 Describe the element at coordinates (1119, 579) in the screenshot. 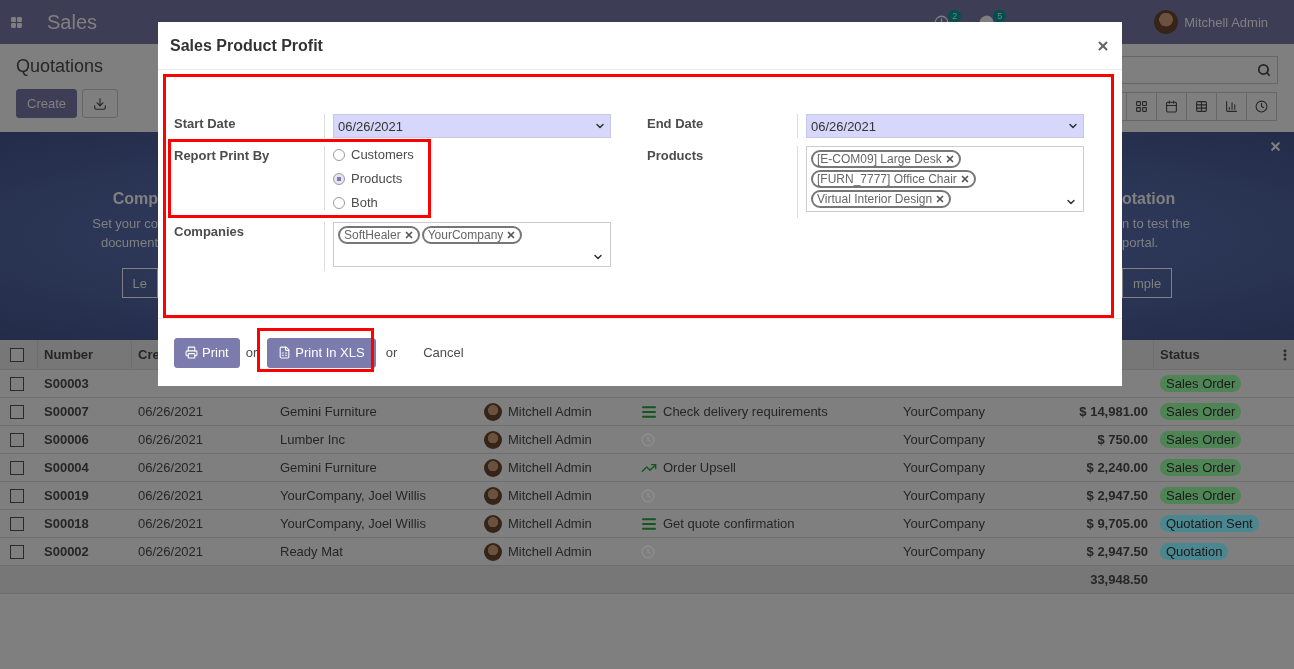

I see `total-sum: 33,948.50` at that location.